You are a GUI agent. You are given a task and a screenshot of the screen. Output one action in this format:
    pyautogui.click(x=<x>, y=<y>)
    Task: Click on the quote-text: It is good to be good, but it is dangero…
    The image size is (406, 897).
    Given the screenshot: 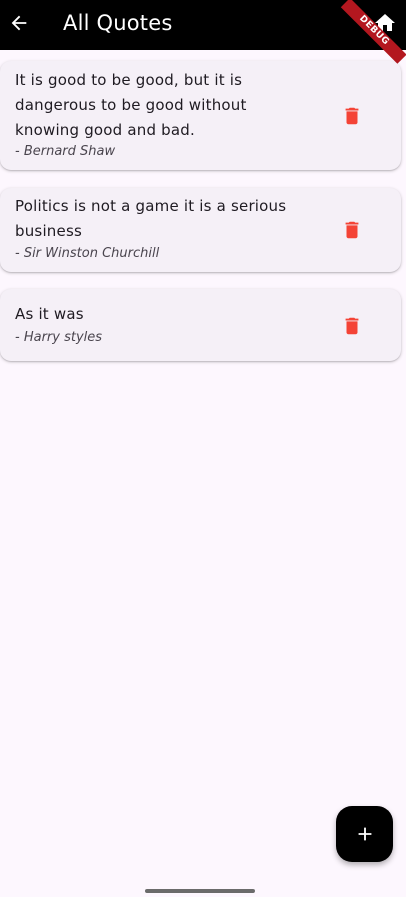 What is the action you would take?
    pyautogui.click(x=131, y=105)
    